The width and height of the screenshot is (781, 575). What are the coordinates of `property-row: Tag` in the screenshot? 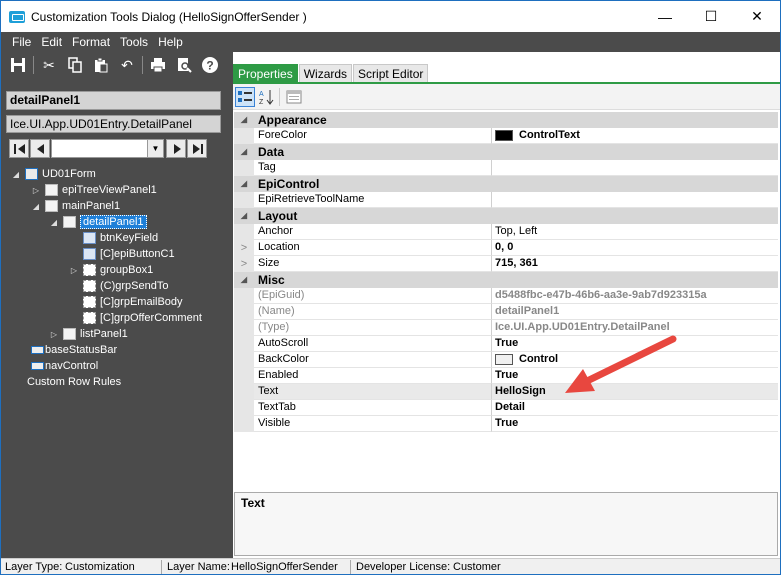 It's located at (506, 168).